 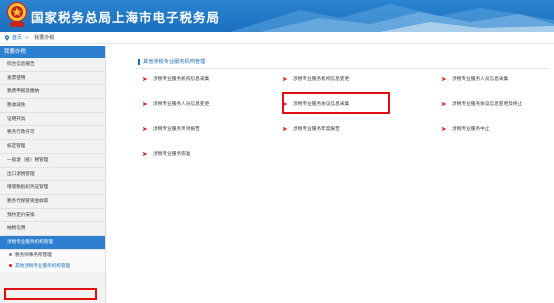 I want to click on breadcrumb-current: 我要办税, so click(x=44, y=38).